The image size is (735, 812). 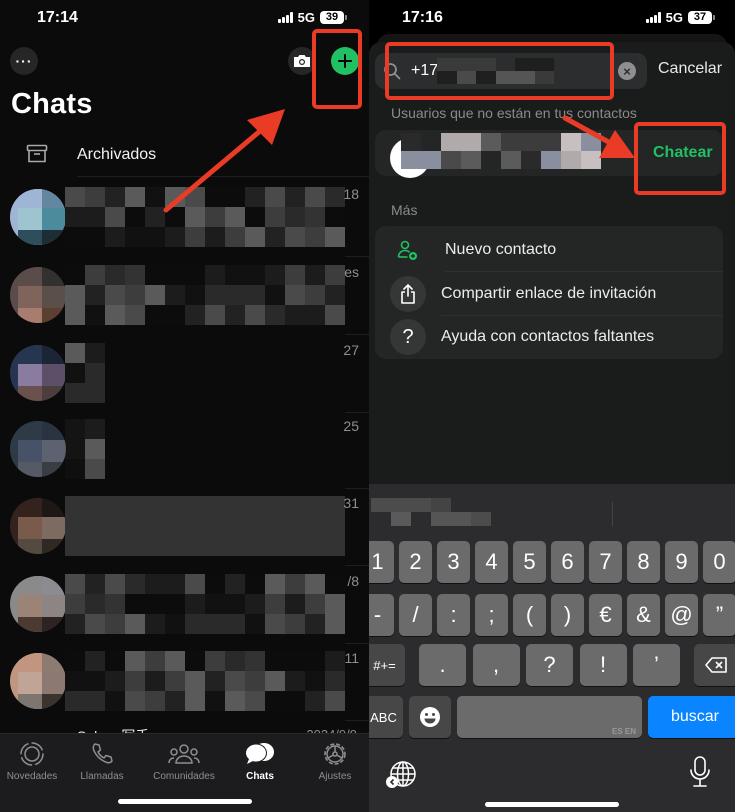 I want to click on tab-ajustes: Ajustes, so click(x=333, y=760).